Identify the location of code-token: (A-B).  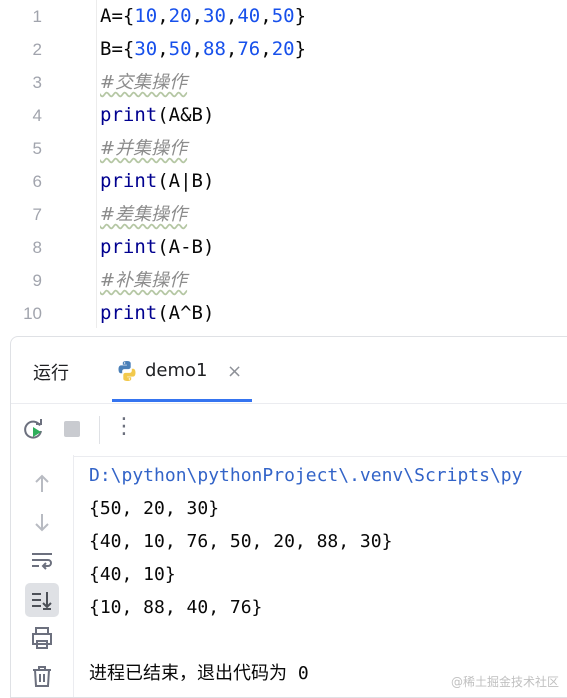
(186, 247).